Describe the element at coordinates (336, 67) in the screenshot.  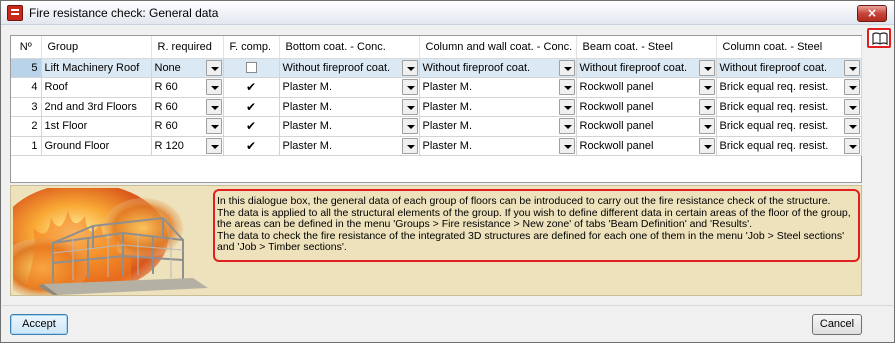
I see `bottom-coat-select-value: Without fireproof coat.` at that location.